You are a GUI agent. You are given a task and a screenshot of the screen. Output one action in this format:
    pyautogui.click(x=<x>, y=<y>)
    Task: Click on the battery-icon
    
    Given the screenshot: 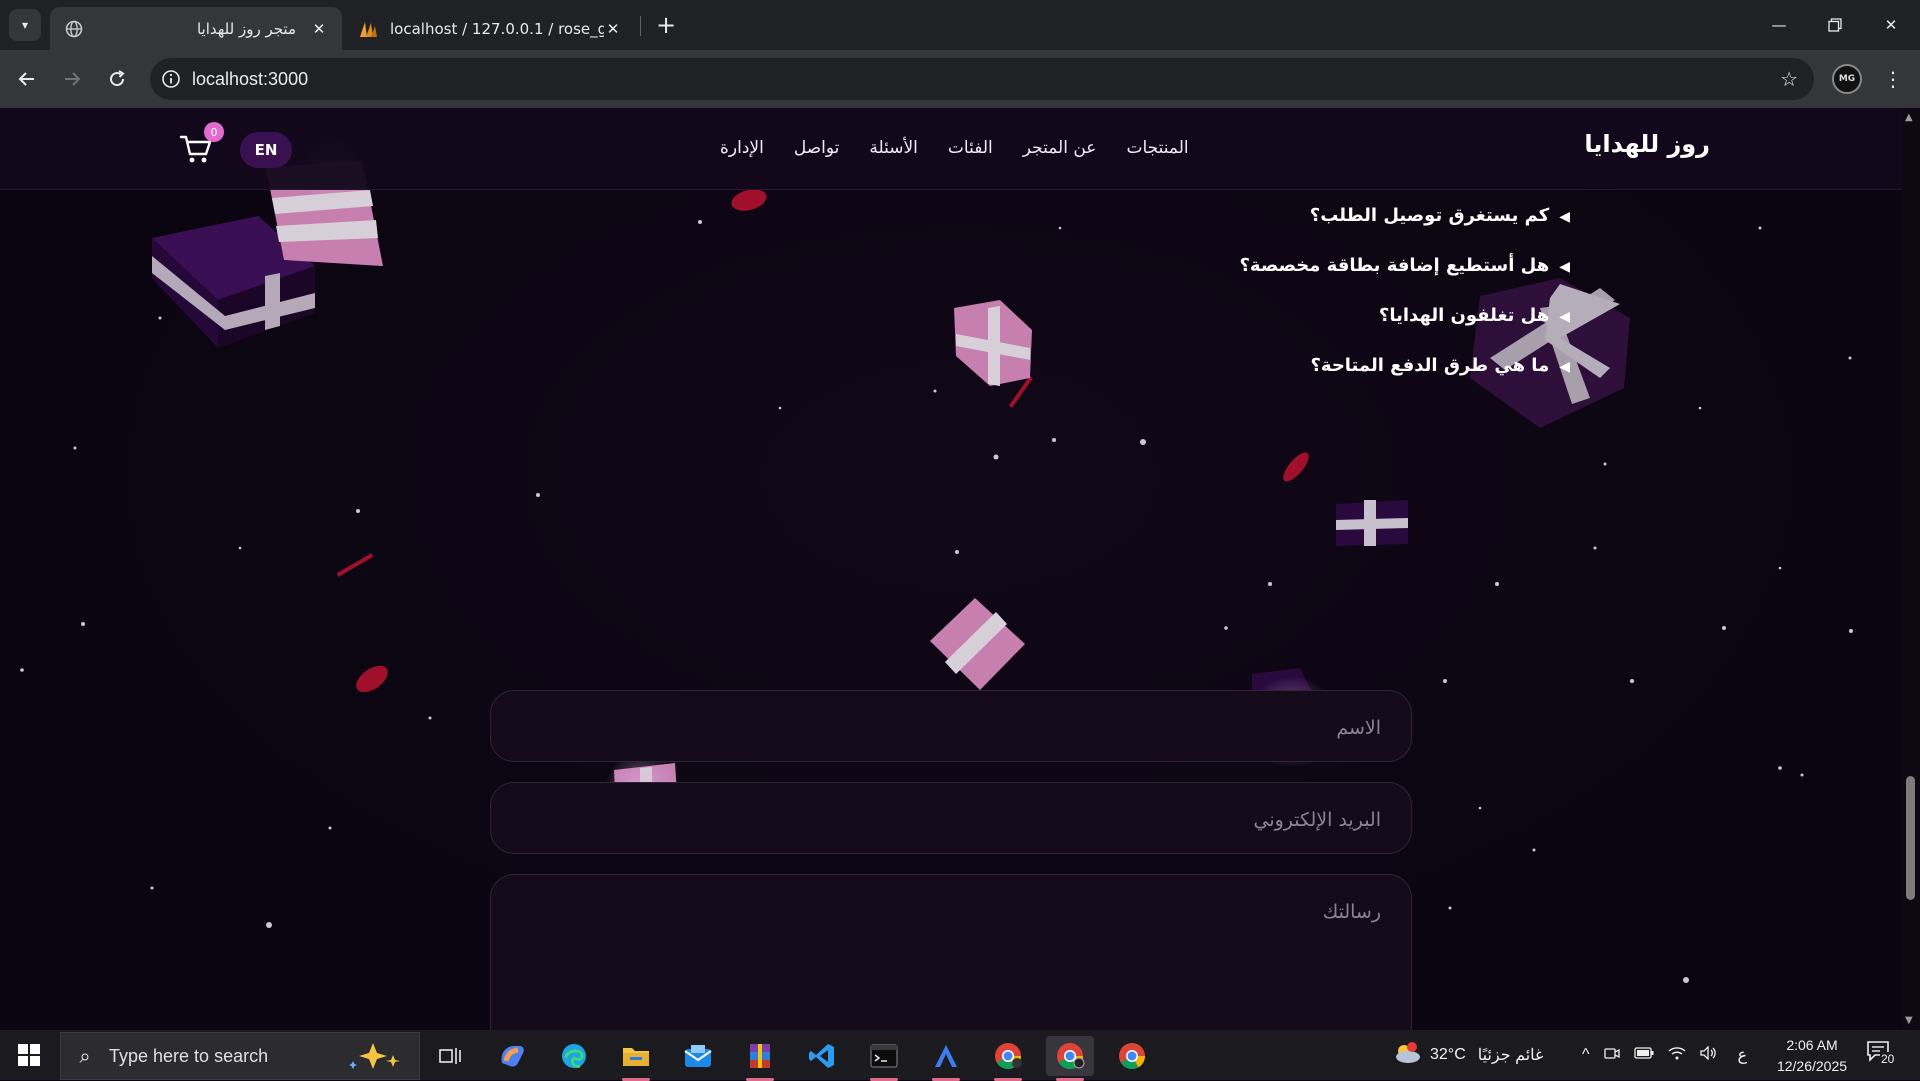 What is the action you would take?
    pyautogui.click(x=1643, y=1055)
    